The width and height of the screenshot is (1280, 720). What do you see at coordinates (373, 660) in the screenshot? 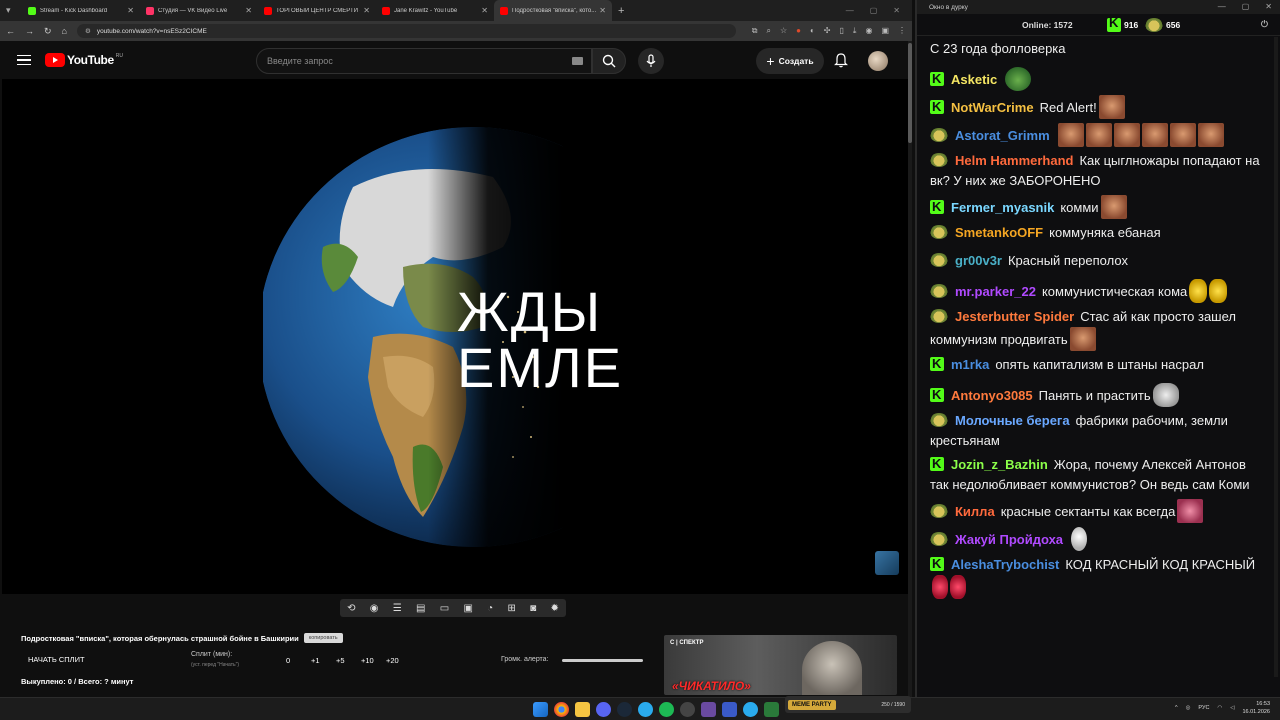
I see `split-plus-10-button: +10` at bounding box center [373, 660].